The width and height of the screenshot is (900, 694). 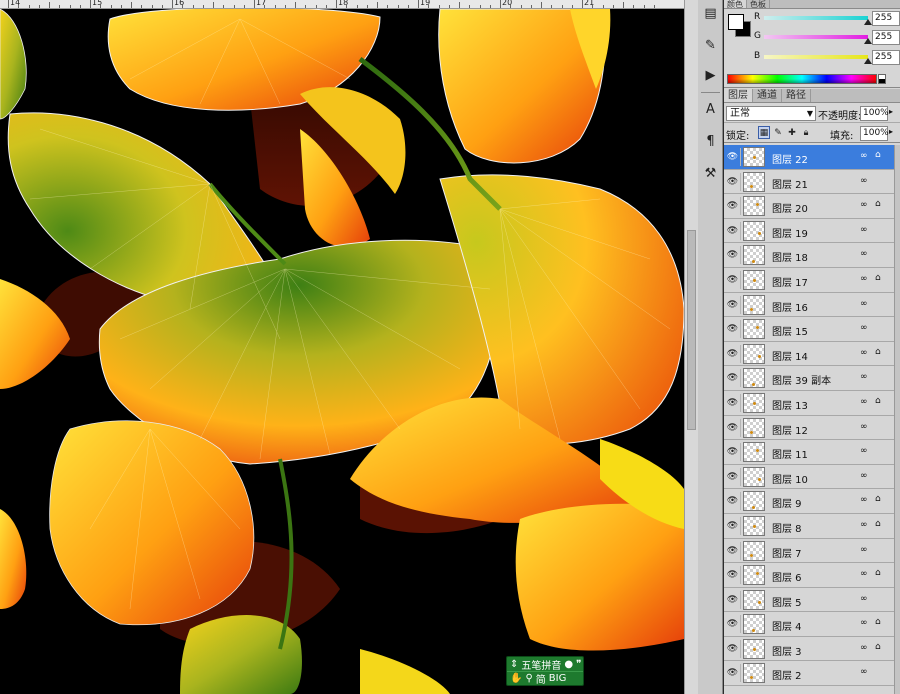 What do you see at coordinates (778, 132) in the screenshot?
I see `lock-pixels-icon: ✎` at bounding box center [778, 132].